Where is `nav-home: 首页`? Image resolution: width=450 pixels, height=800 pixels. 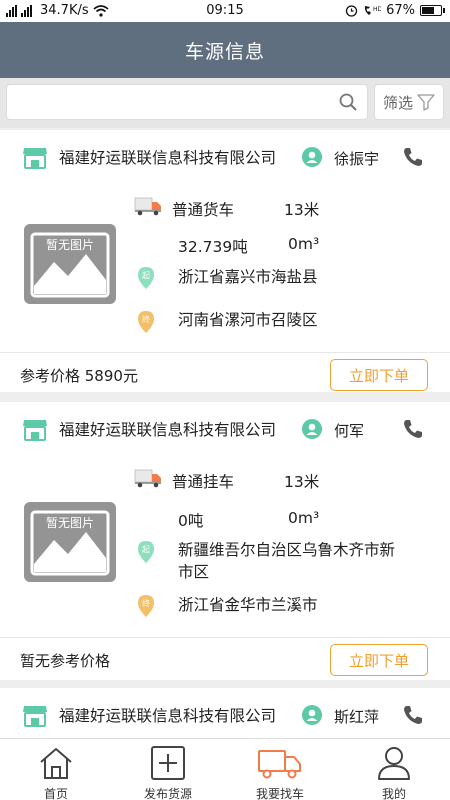 nav-home: 首页 is located at coordinates (56, 769).